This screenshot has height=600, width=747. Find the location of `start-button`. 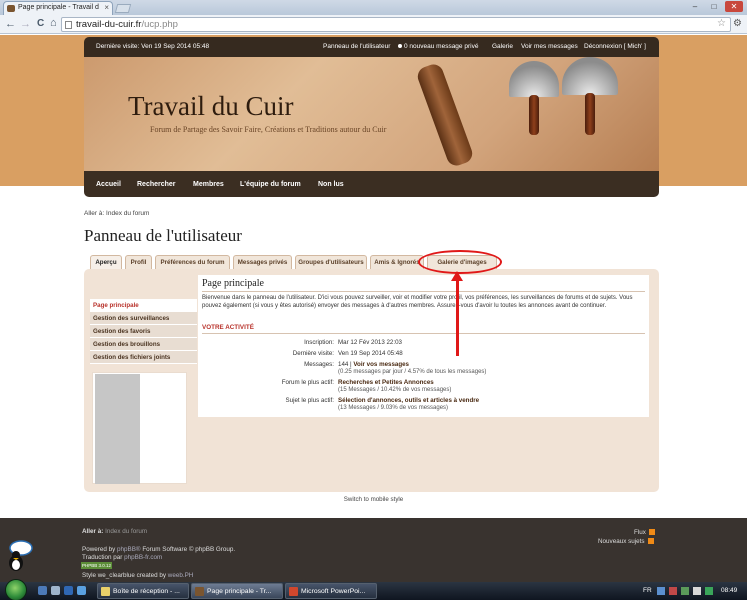

start-button is located at coordinates (16, 589).